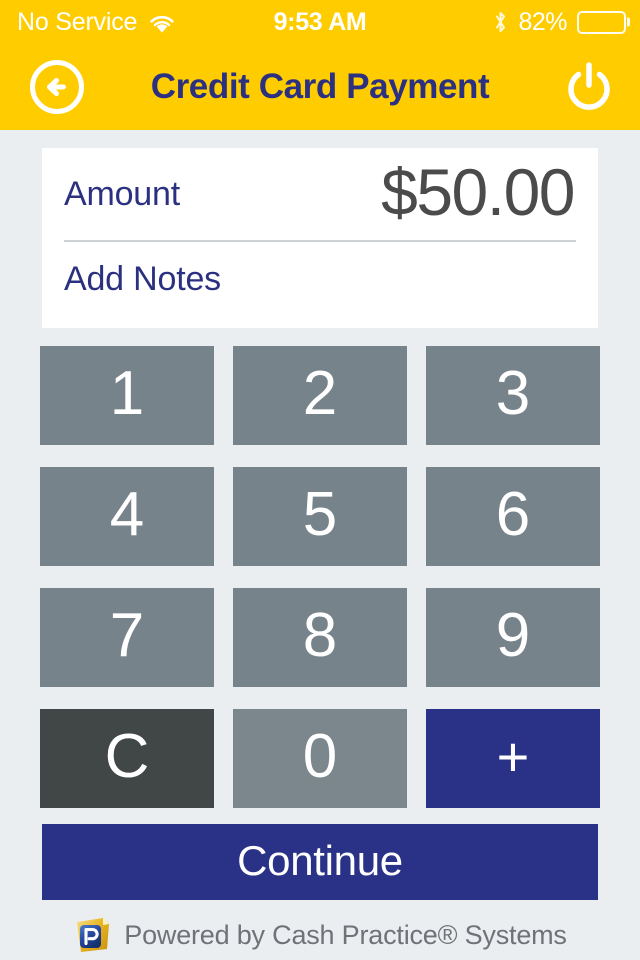 The height and width of the screenshot is (960, 640). Describe the element at coordinates (345, 934) in the screenshot. I see `footer-text: Powered by Cash Practice® Systems` at that location.